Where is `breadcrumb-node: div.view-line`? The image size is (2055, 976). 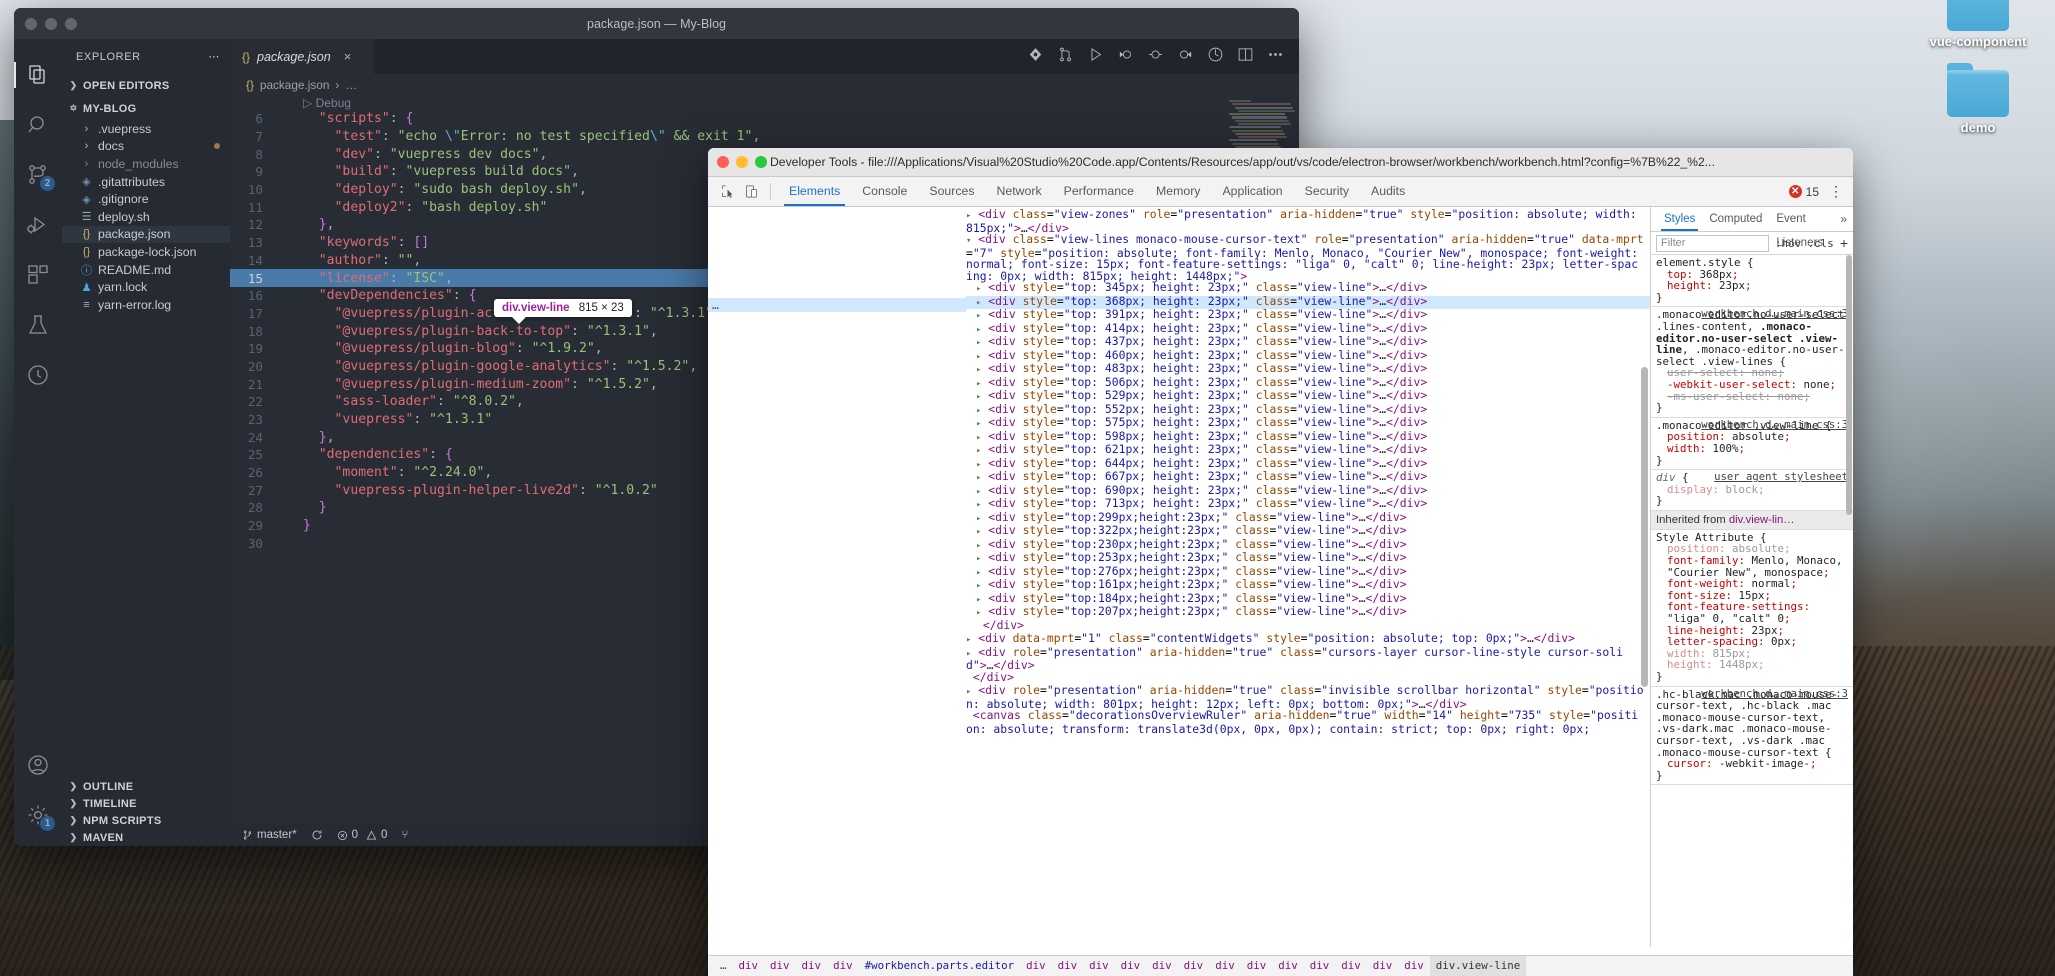
breadcrumb-node: div.view-line is located at coordinates (1478, 966).